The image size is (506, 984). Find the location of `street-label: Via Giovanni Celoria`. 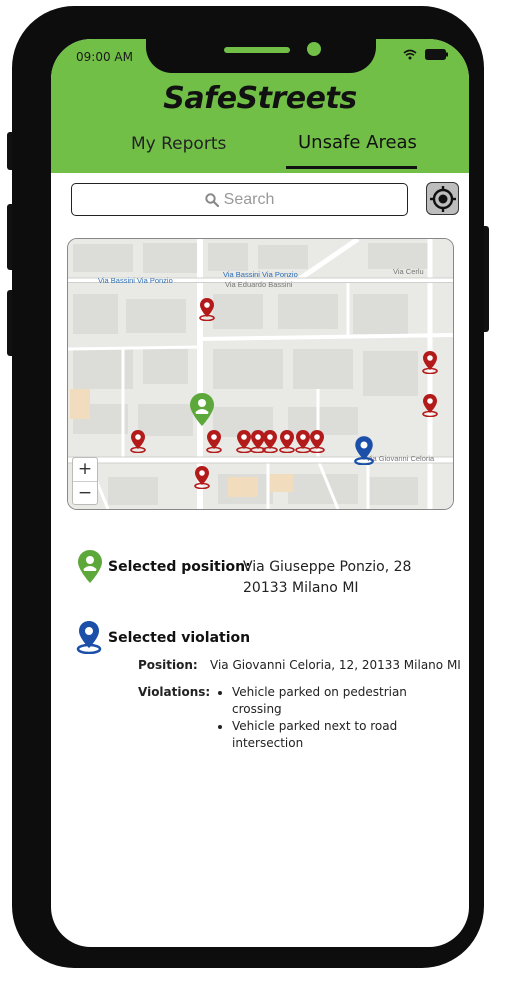

street-label: Via Giovanni Celoria is located at coordinates (400, 458).